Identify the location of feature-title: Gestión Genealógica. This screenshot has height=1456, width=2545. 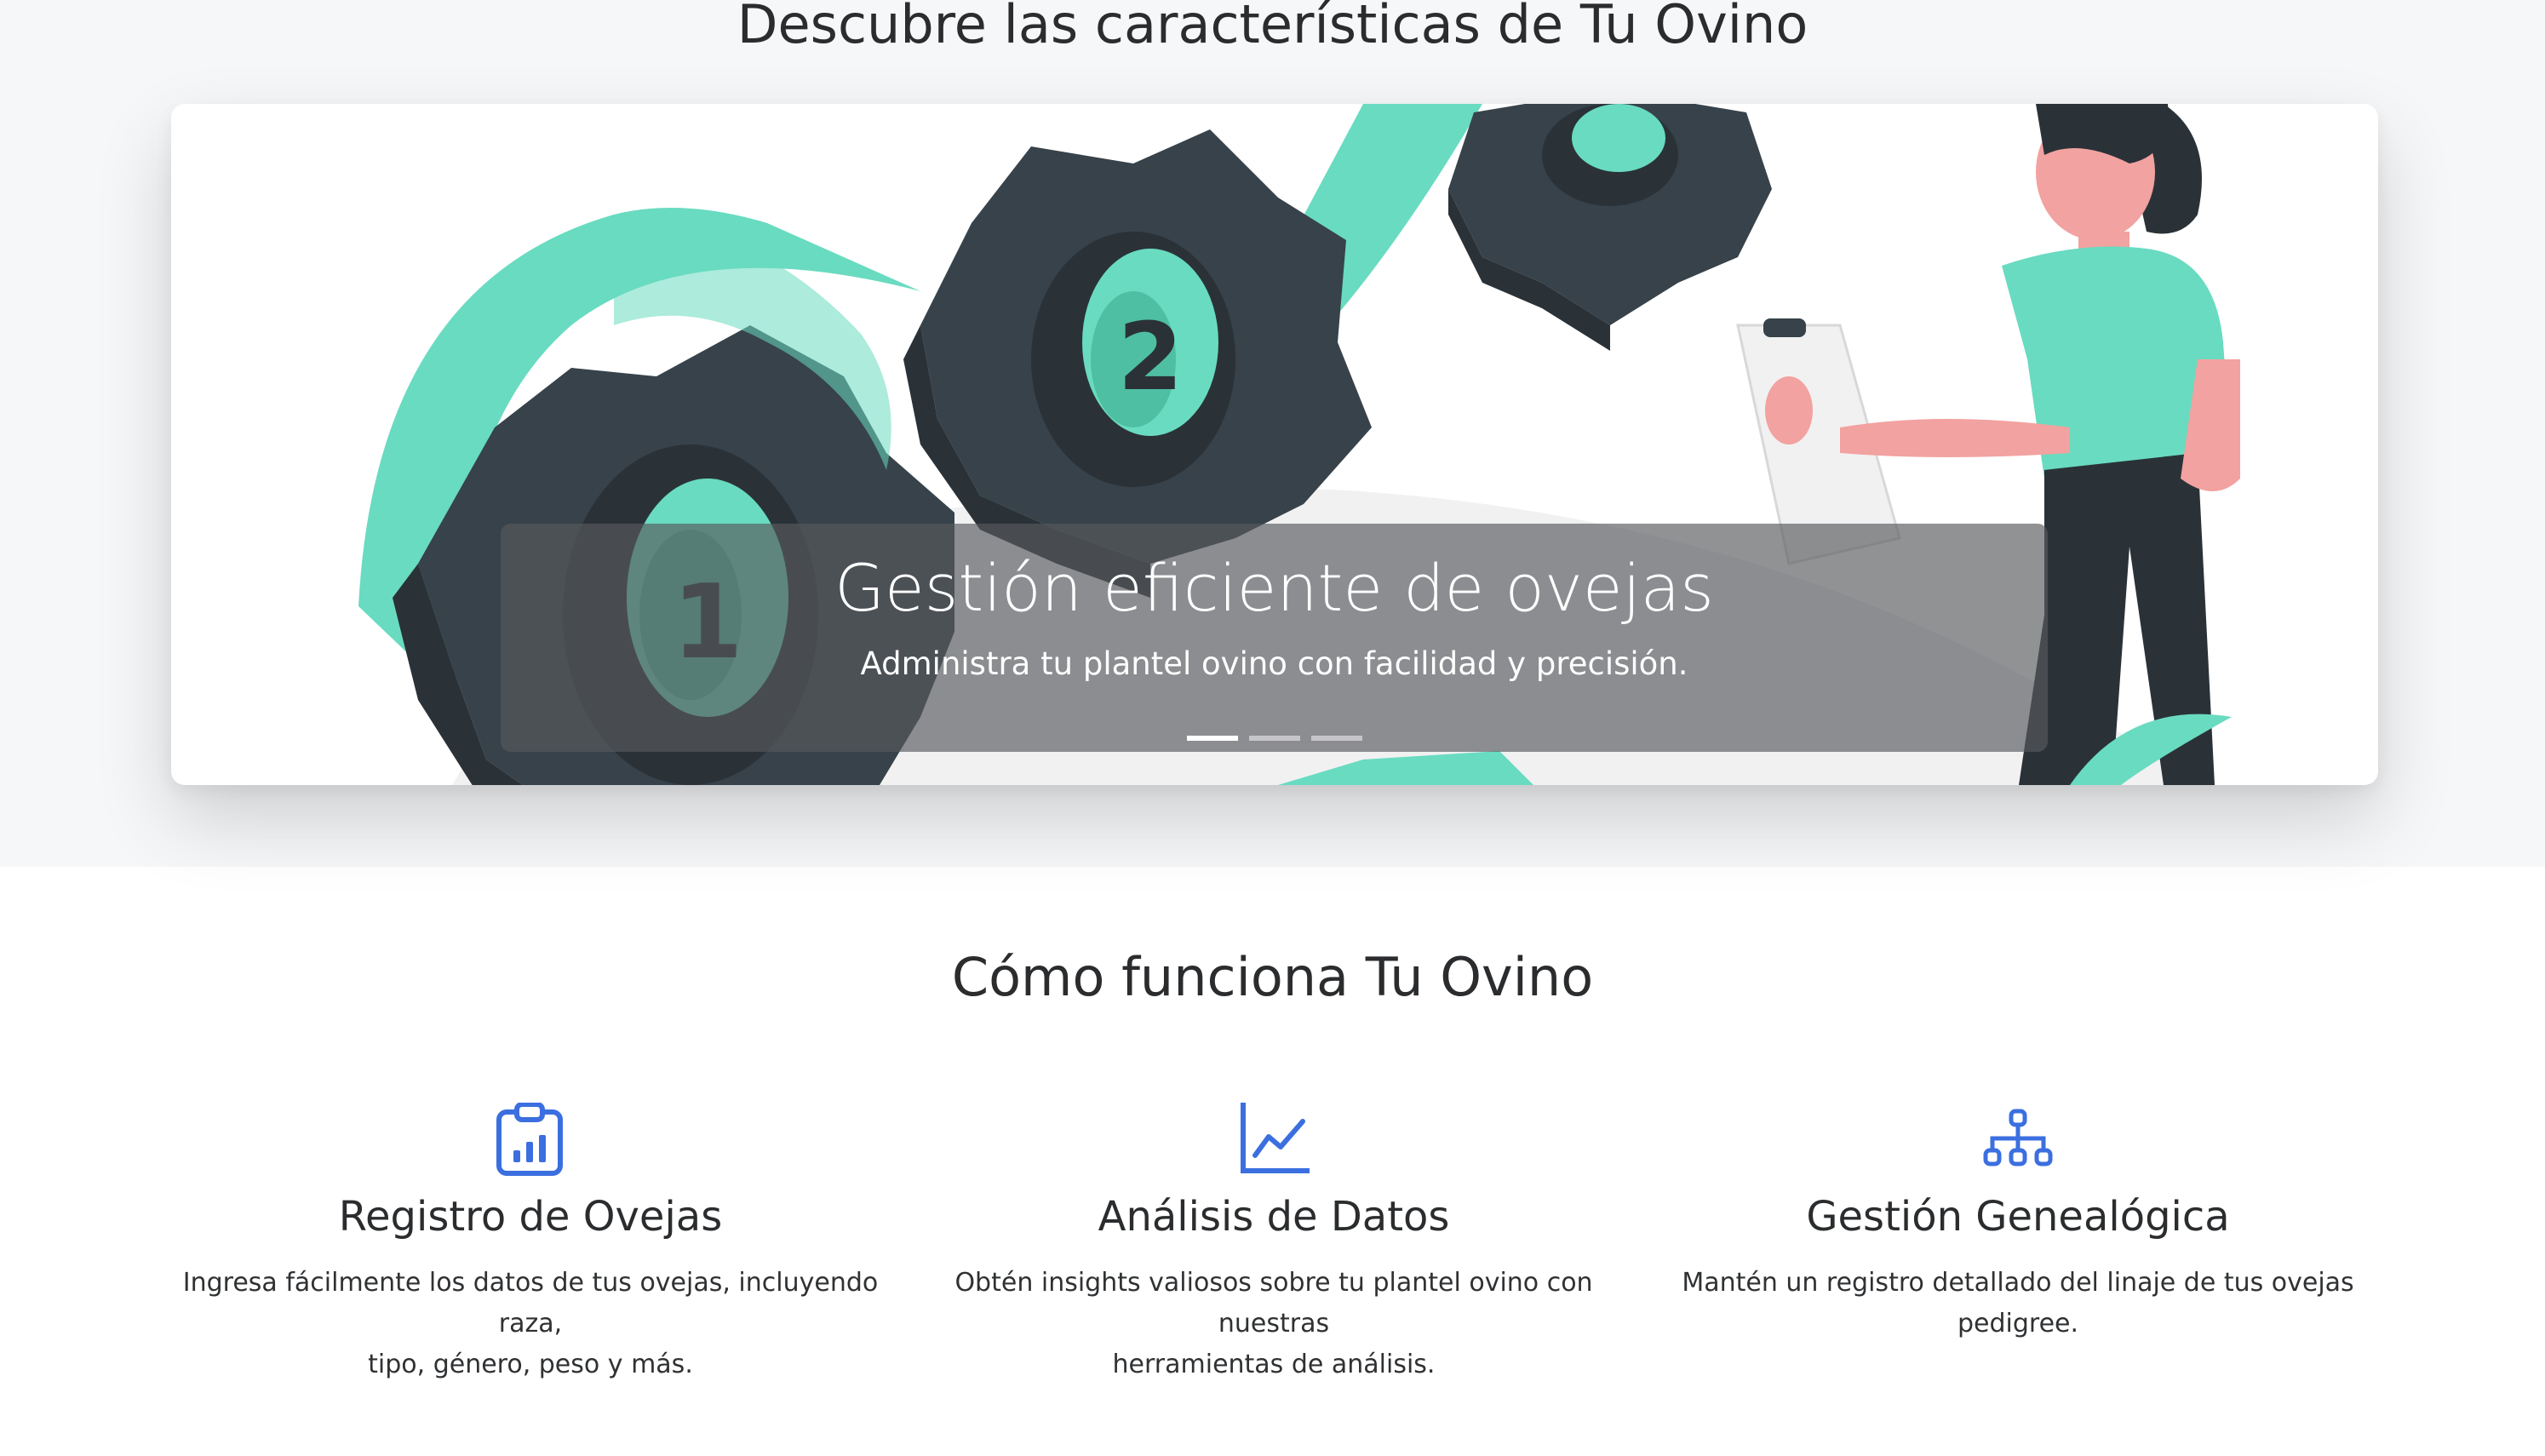
(2018, 1217).